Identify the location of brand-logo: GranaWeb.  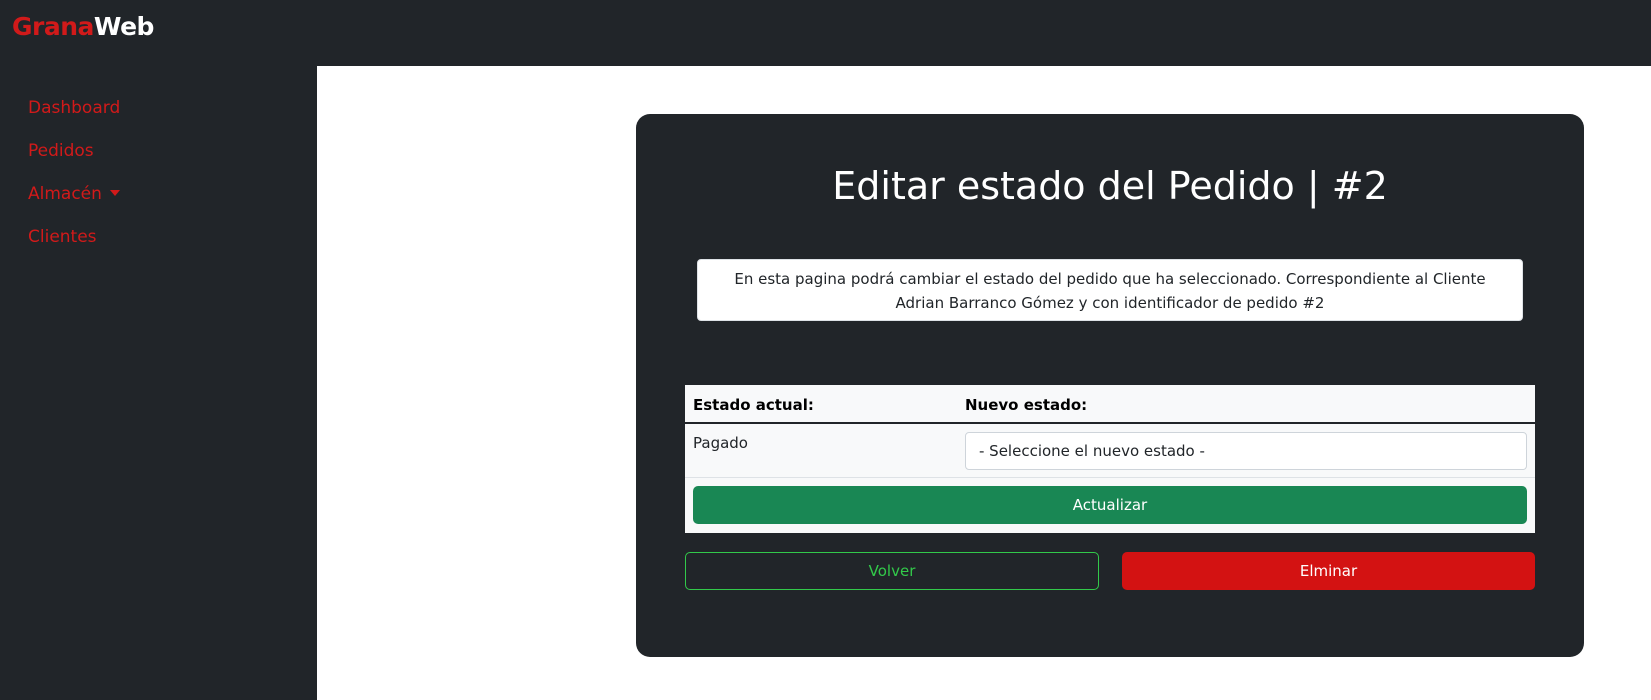
(83, 26).